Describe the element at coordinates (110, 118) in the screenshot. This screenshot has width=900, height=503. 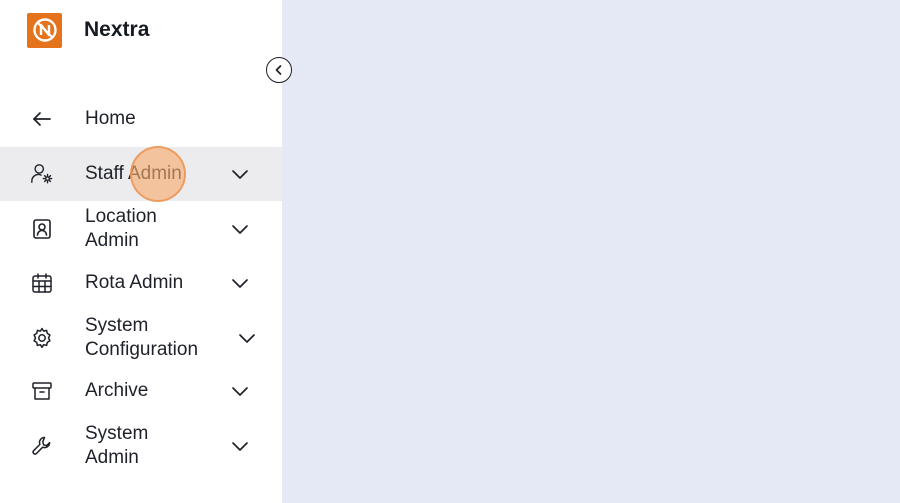
I see `sidebar-item-label: Home` at that location.